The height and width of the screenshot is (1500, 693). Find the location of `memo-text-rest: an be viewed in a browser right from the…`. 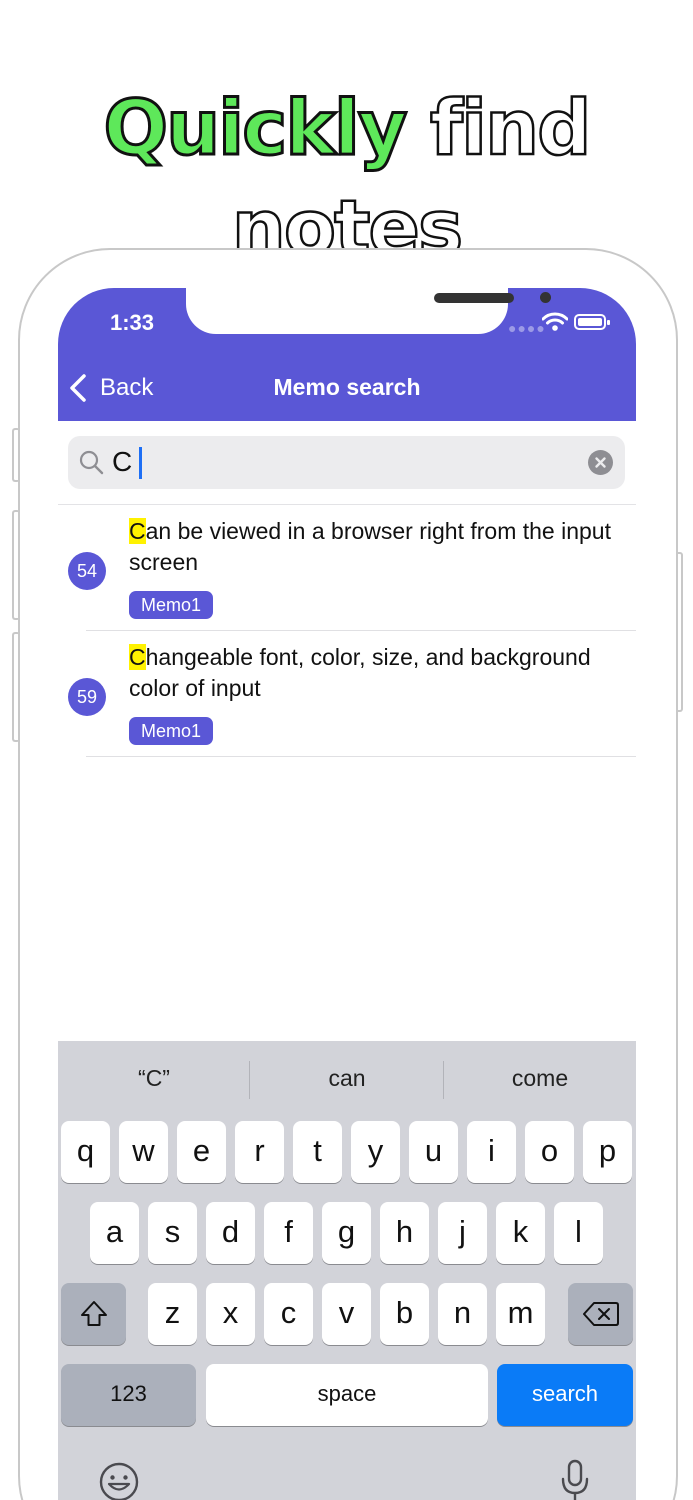

memo-text-rest: an be viewed in a browser right from the… is located at coordinates (370, 546).